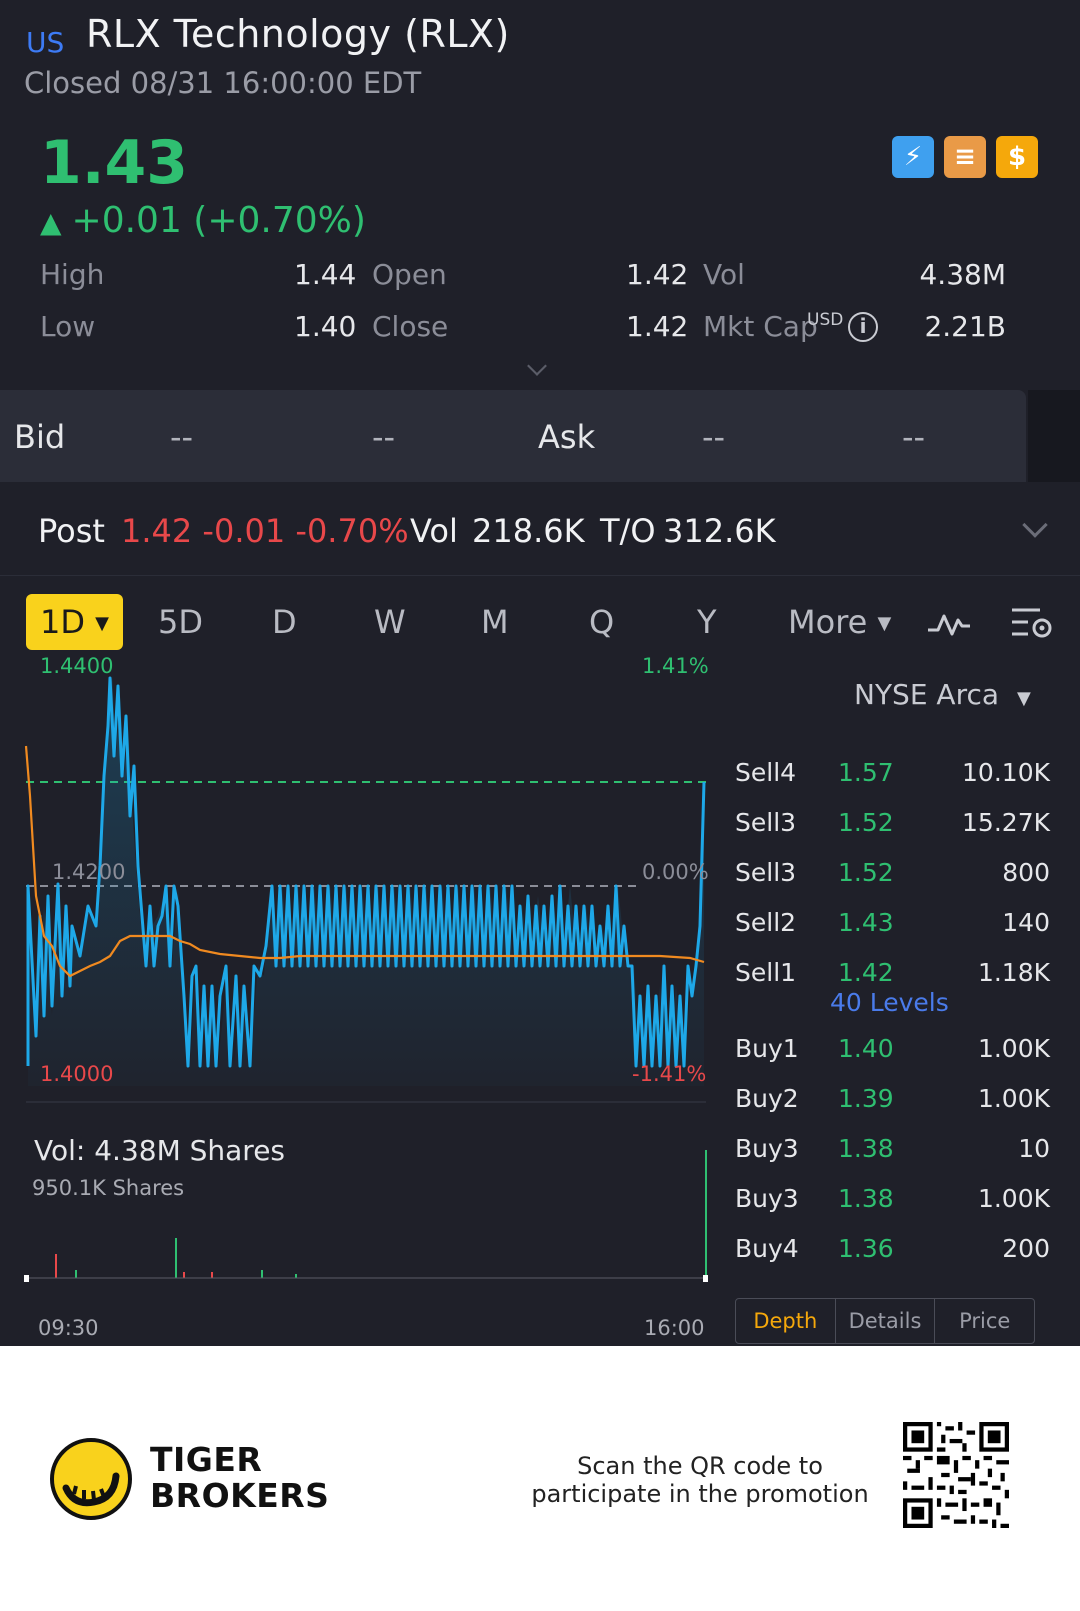 Image resolution: width=1080 pixels, height=1611 pixels. What do you see at coordinates (657, 274) in the screenshot?
I see `open-value: 1.42` at bounding box center [657, 274].